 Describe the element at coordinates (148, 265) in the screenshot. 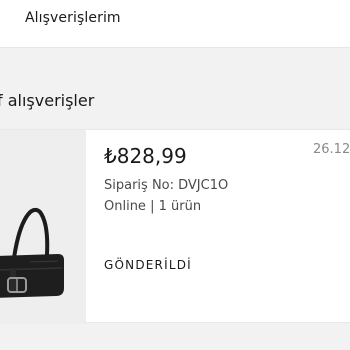

I see `order-status: GÖNDERİLDİ` at that location.